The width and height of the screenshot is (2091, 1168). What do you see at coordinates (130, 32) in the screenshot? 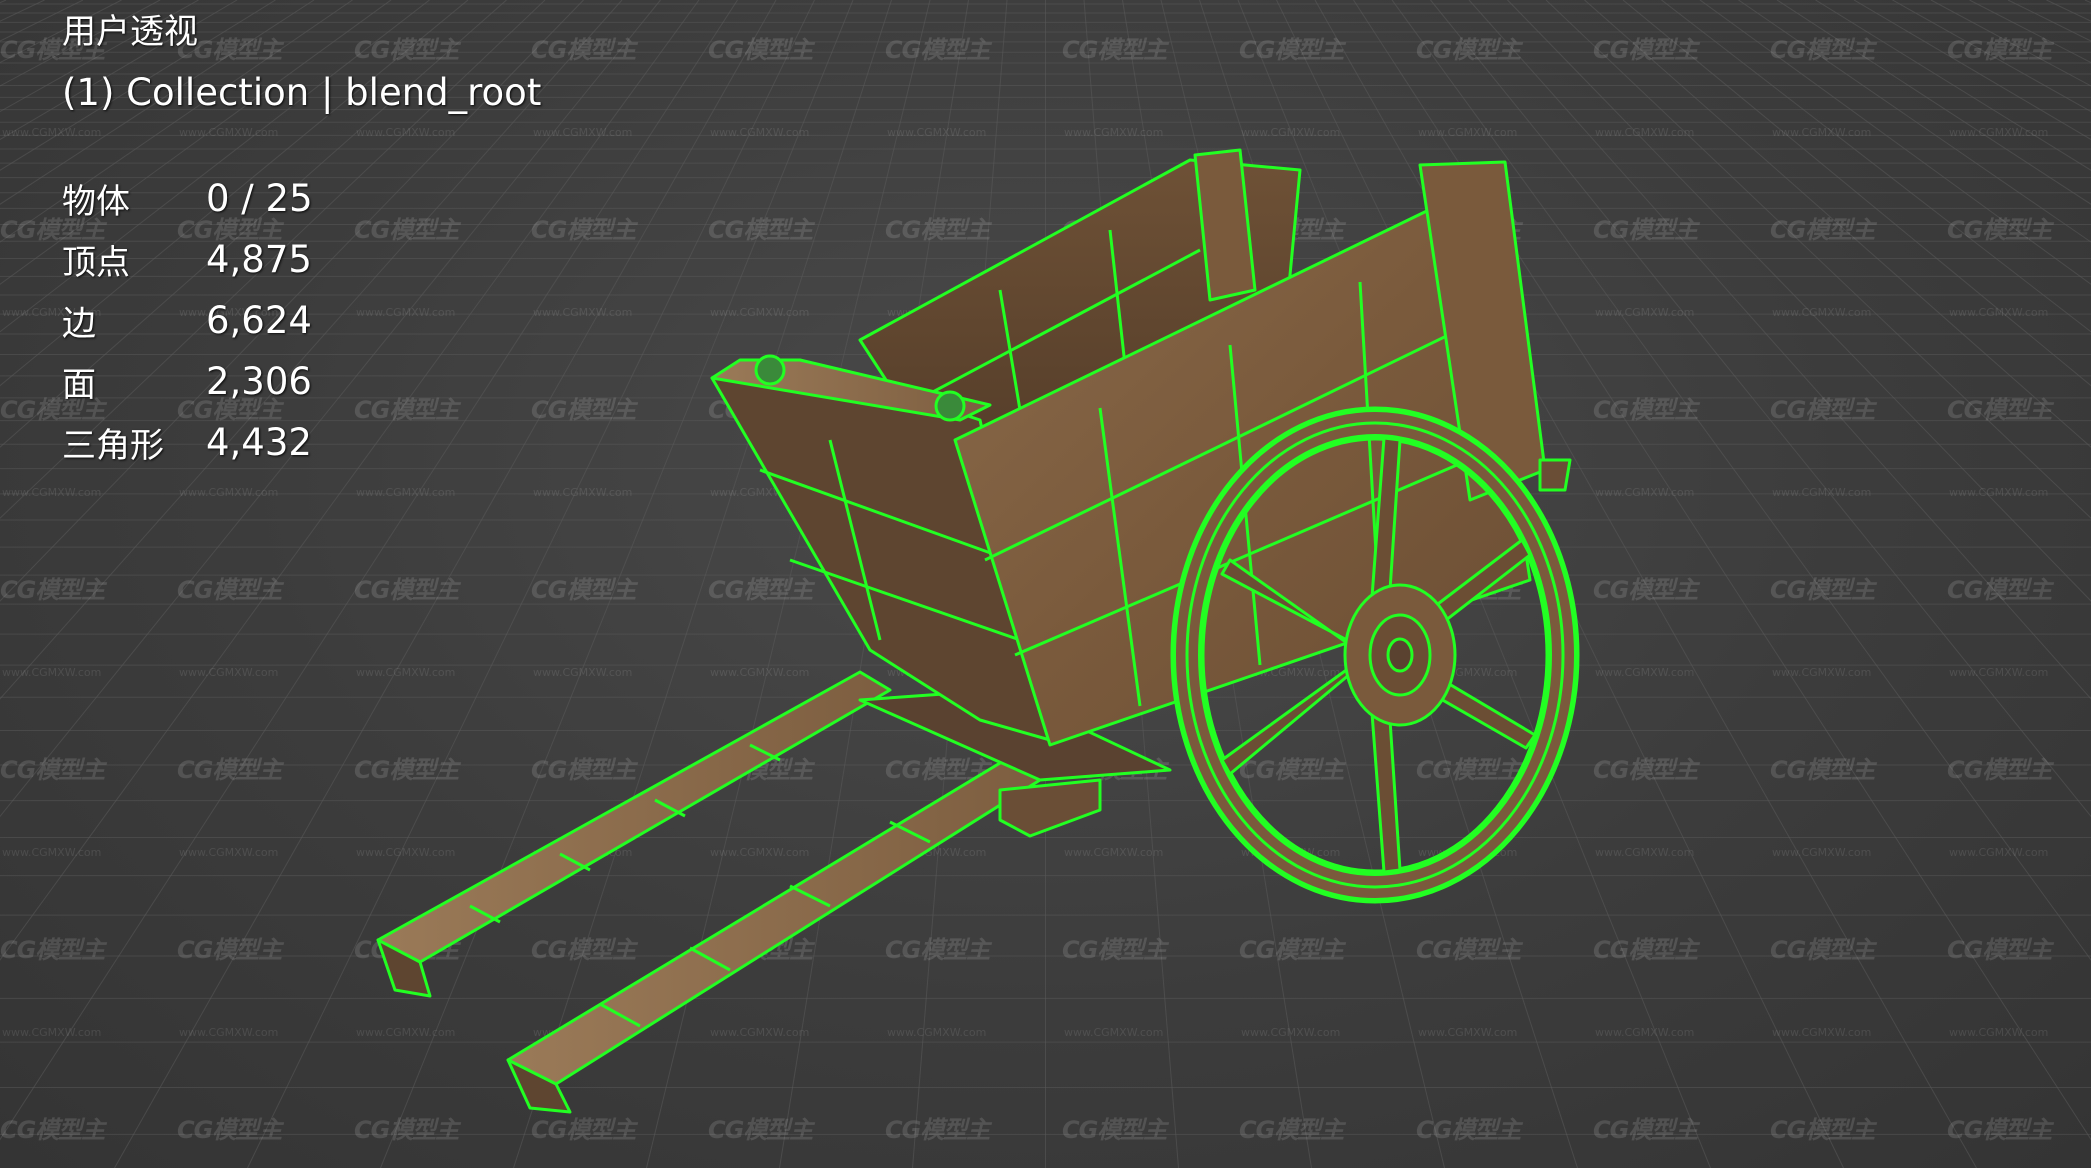
I see `view-title: 用户透视` at bounding box center [130, 32].